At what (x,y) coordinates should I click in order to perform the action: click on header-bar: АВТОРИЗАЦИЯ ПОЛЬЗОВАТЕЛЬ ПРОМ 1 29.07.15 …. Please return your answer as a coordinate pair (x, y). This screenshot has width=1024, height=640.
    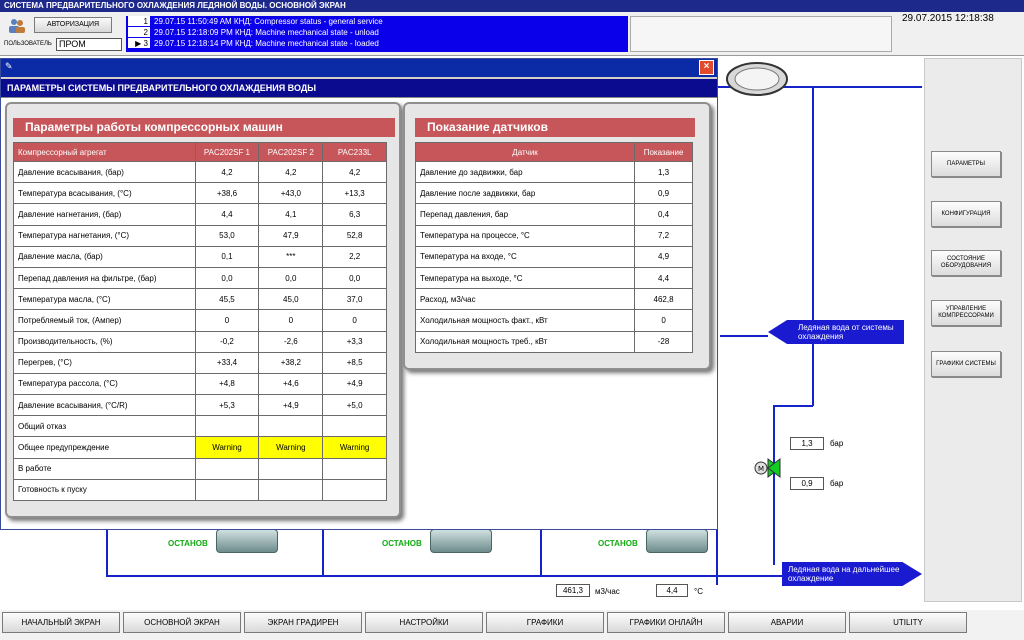
    Looking at the image, I should click on (512, 34).